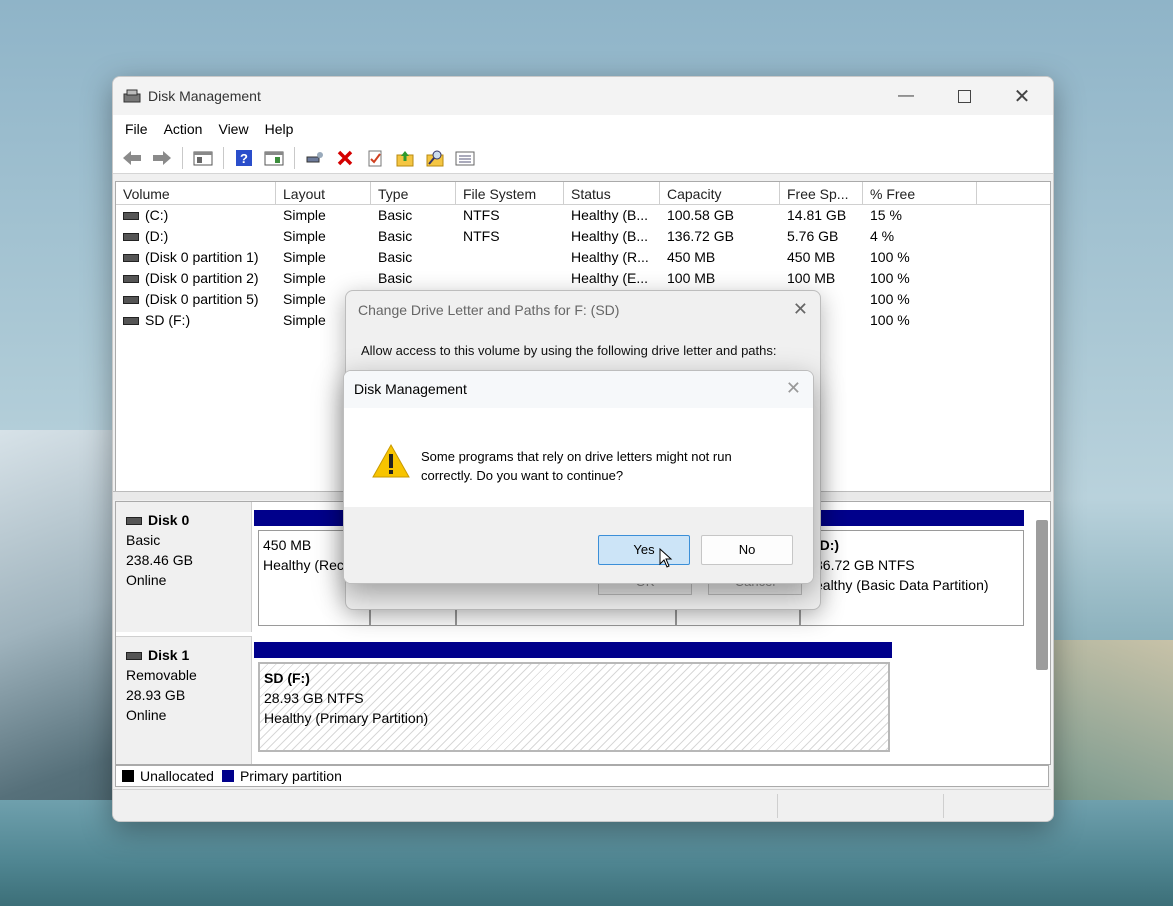 This screenshot has height=906, width=1173. What do you see at coordinates (323, 193) in the screenshot?
I see `col-layout: Layout` at bounding box center [323, 193].